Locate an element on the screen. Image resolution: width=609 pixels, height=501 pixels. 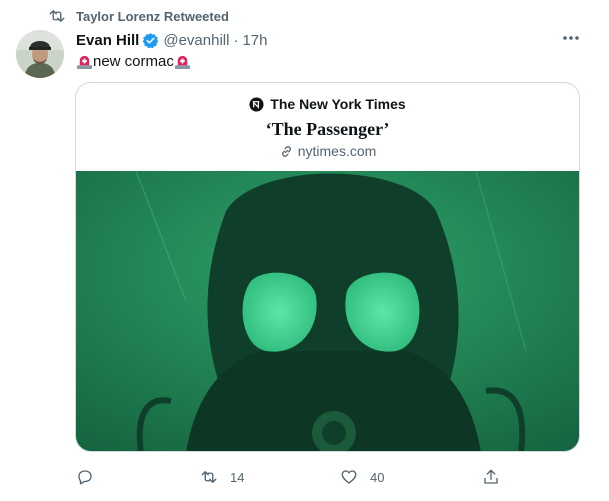
tweet-text: new cormac is located at coordinates (133, 61).